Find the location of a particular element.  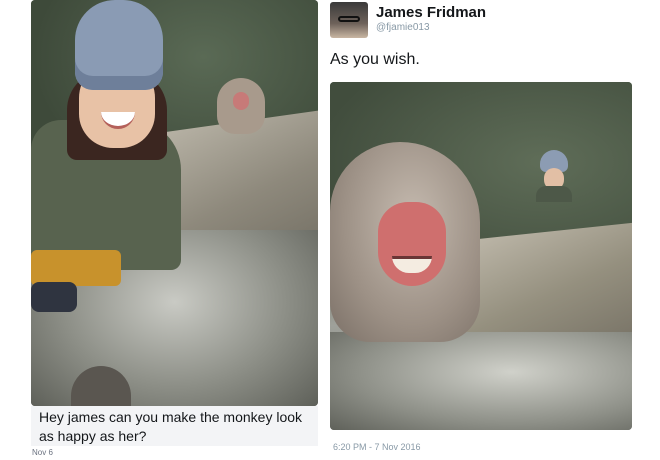

monkey-grin is located at coordinates (412, 264).